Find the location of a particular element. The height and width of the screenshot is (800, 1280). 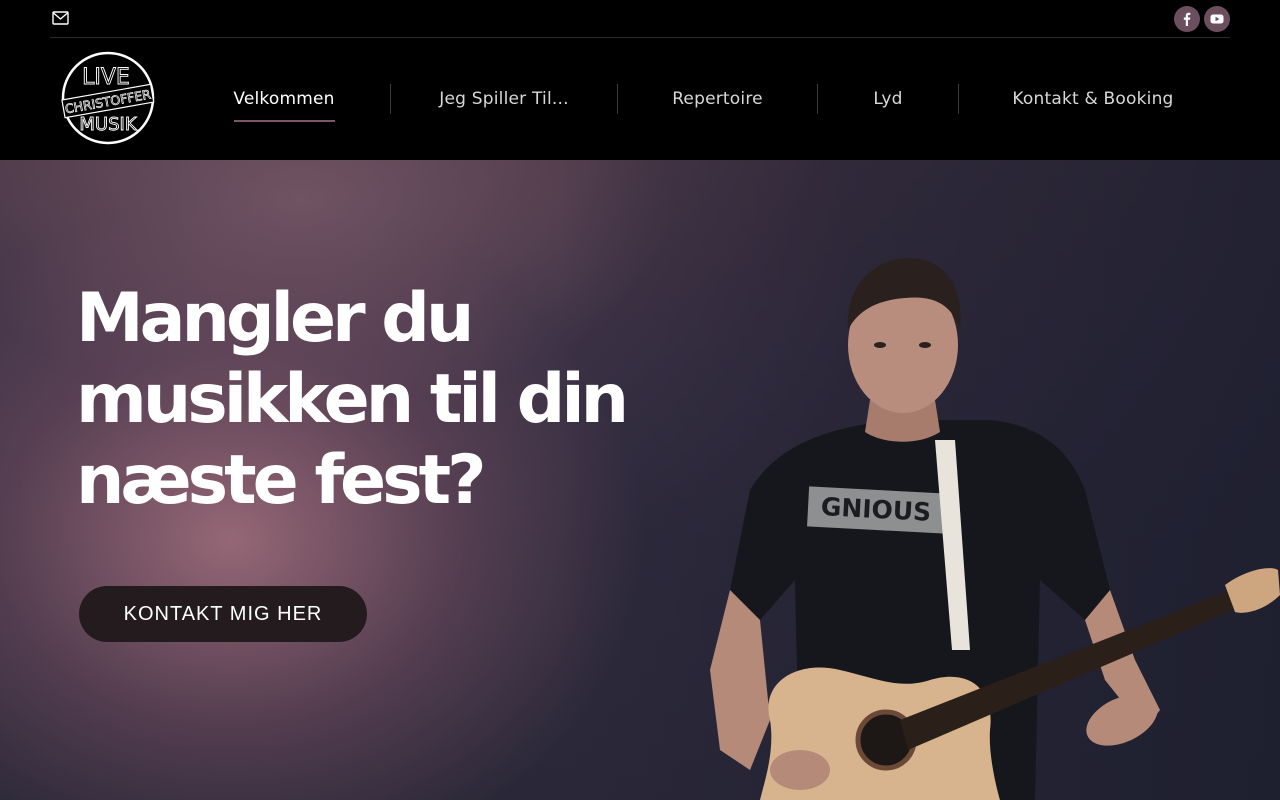

nav-item-label: Repertoire is located at coordinates (717, 99).